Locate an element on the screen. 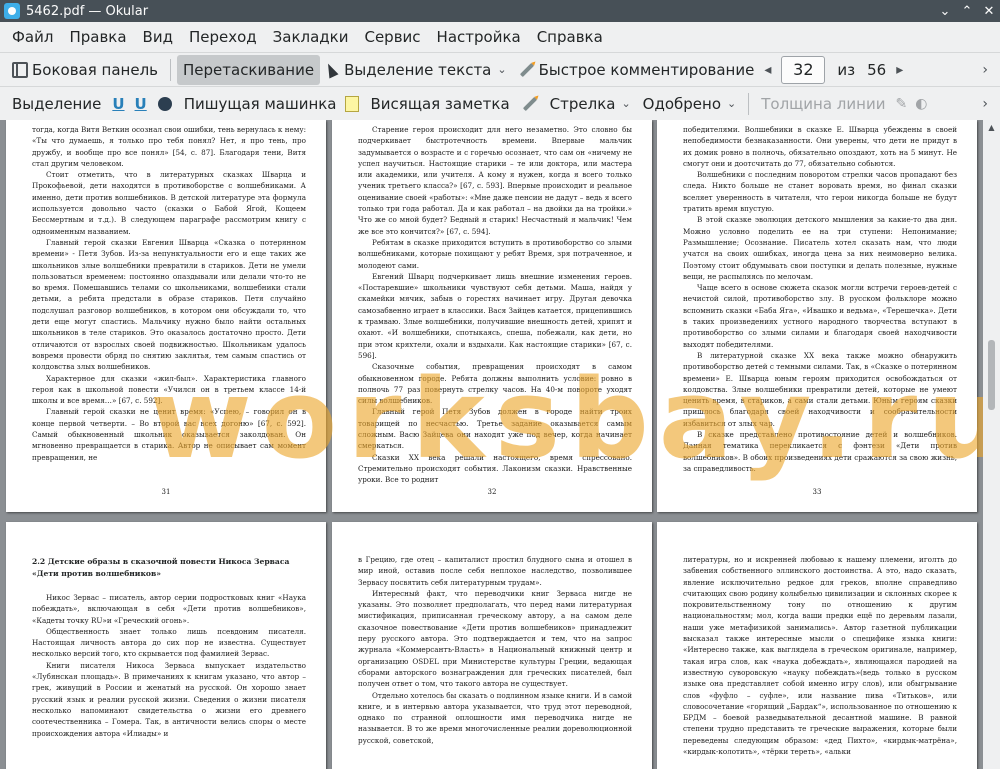  highlight-tool-button: Выделение is located at coordinates (56, 104).